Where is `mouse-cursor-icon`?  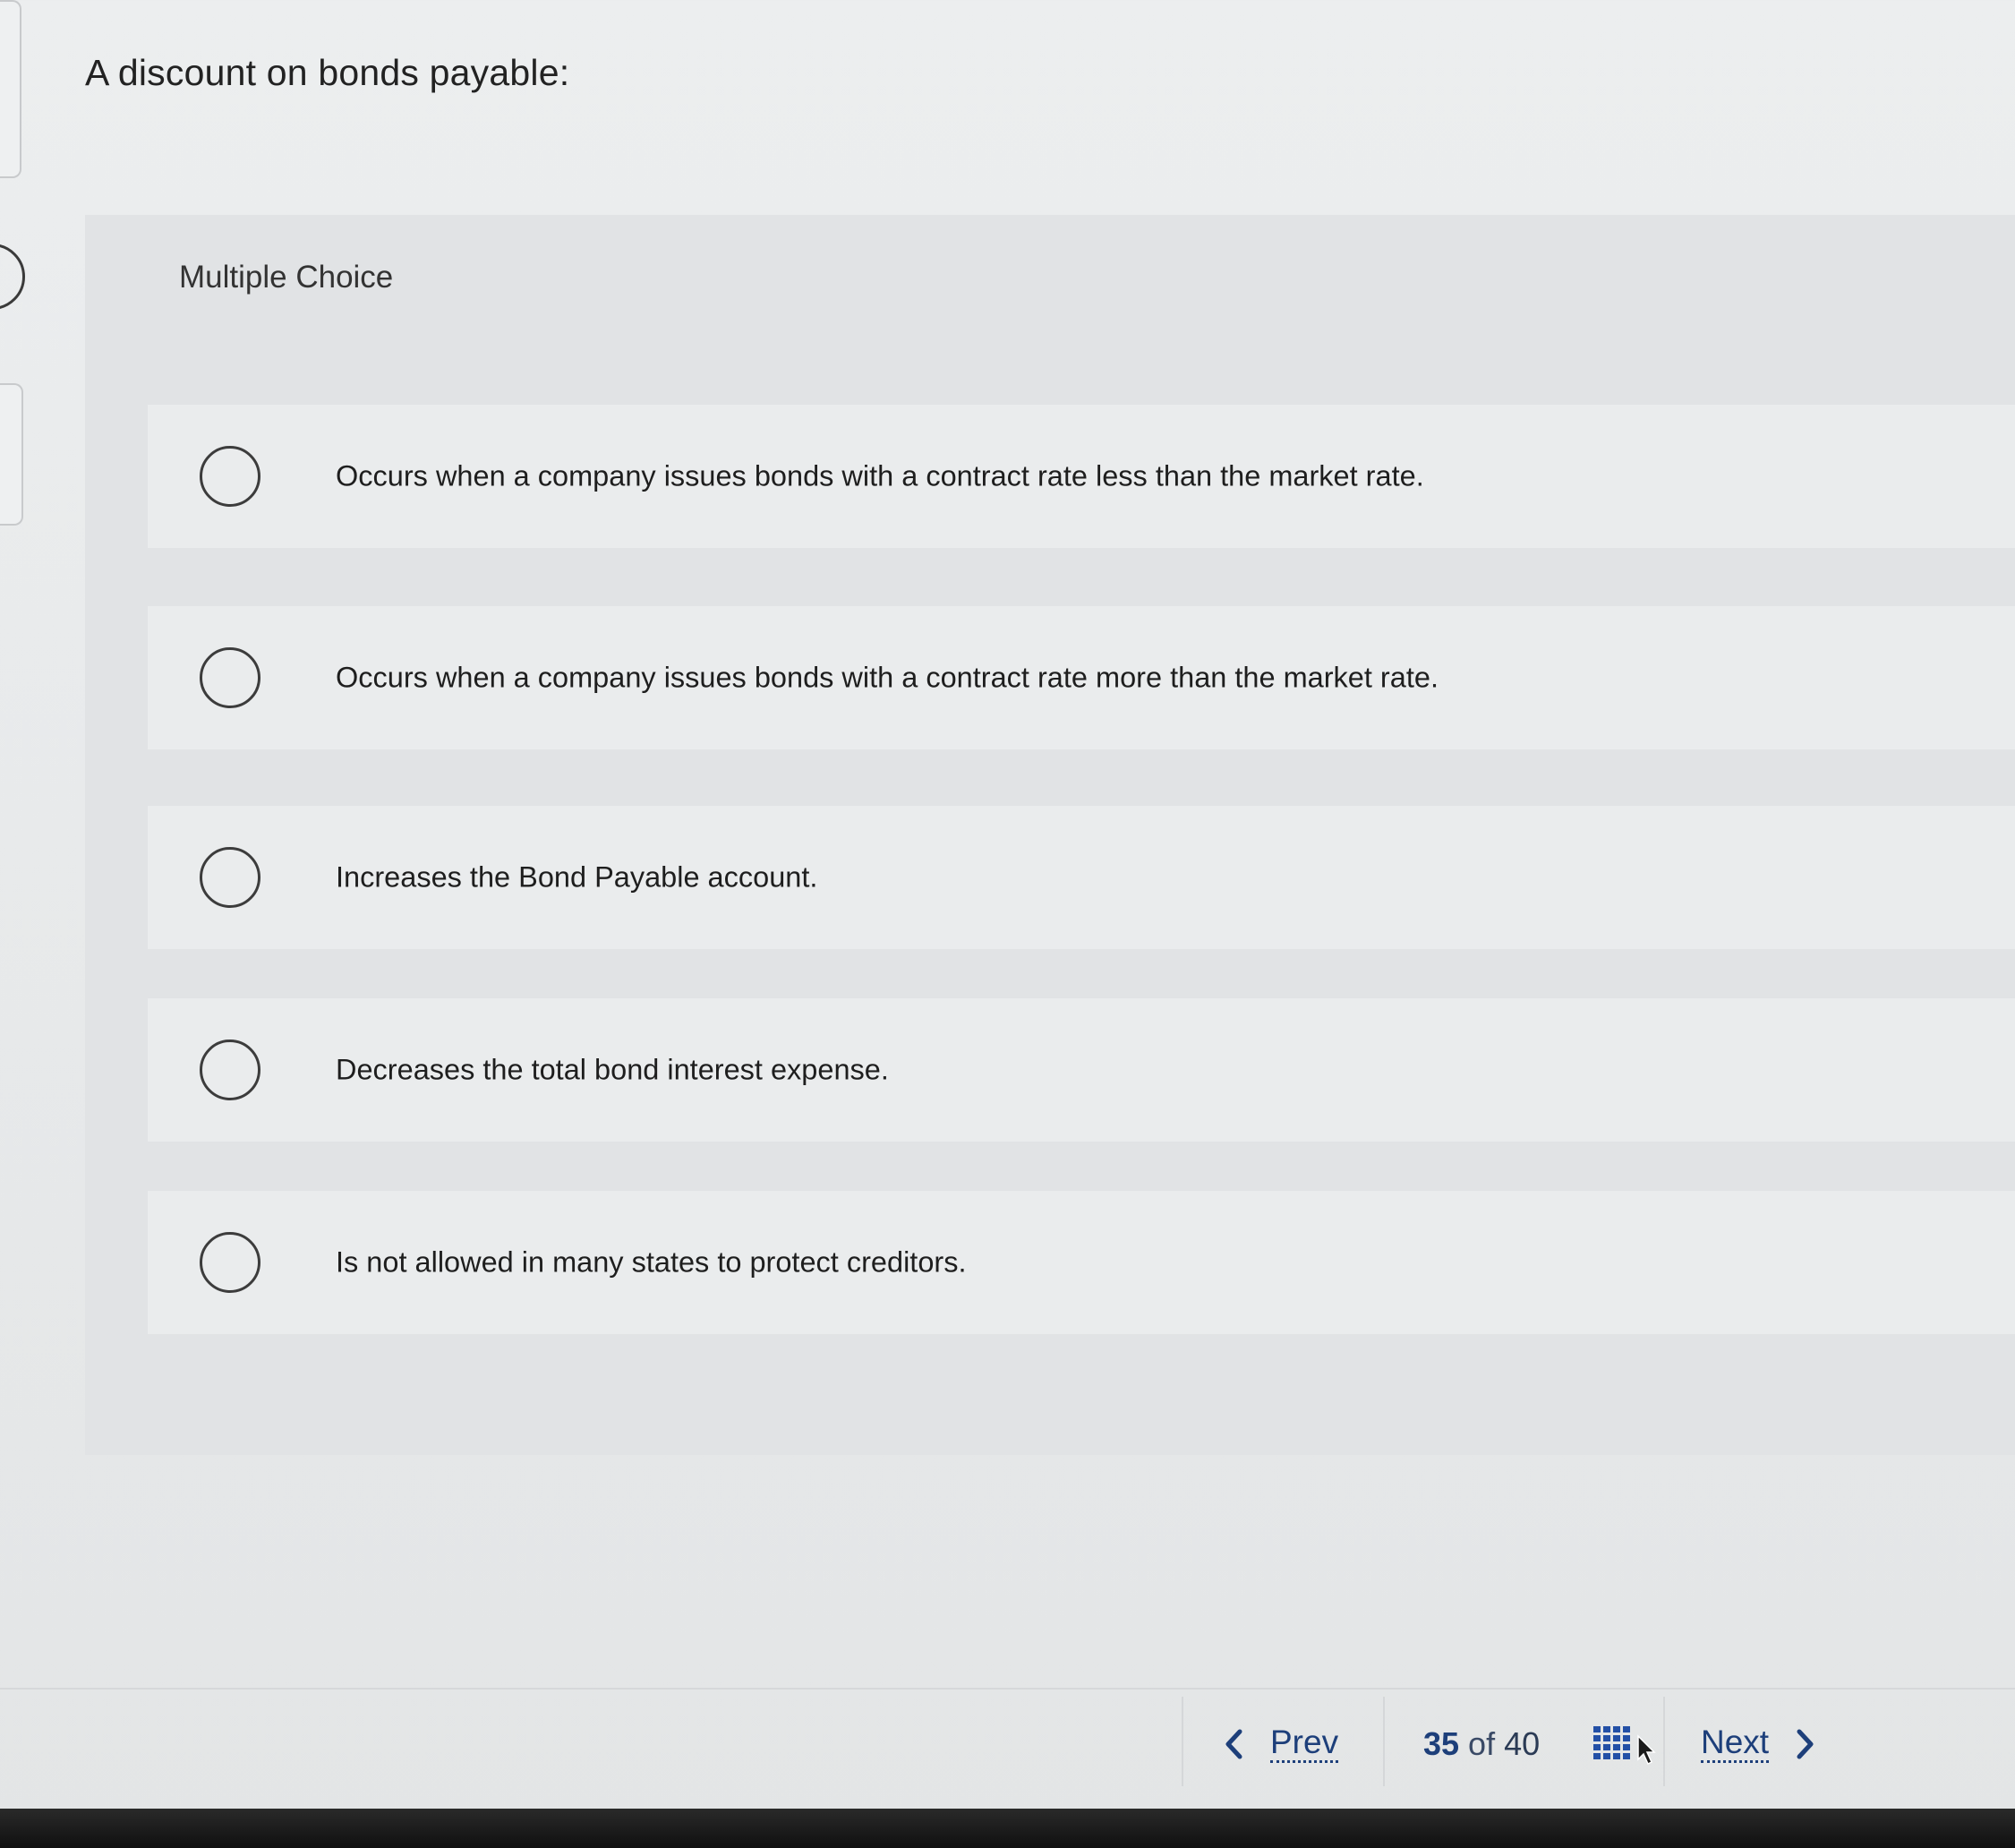
mouse-cursor-icon is located at coordinates (1646, 1750).